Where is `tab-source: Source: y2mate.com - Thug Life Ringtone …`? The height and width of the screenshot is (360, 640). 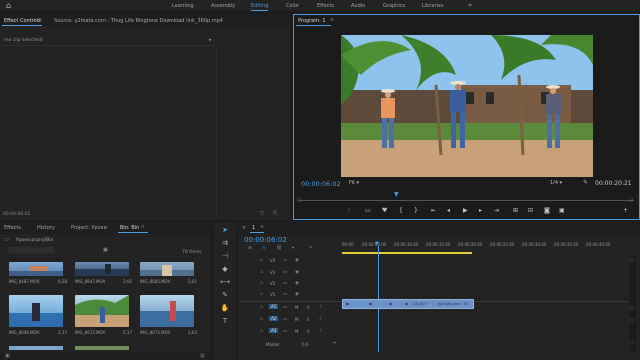
tab-source: Source: y2mate.com - Thug Life Ringtone … is located at coordinates (138, 21).